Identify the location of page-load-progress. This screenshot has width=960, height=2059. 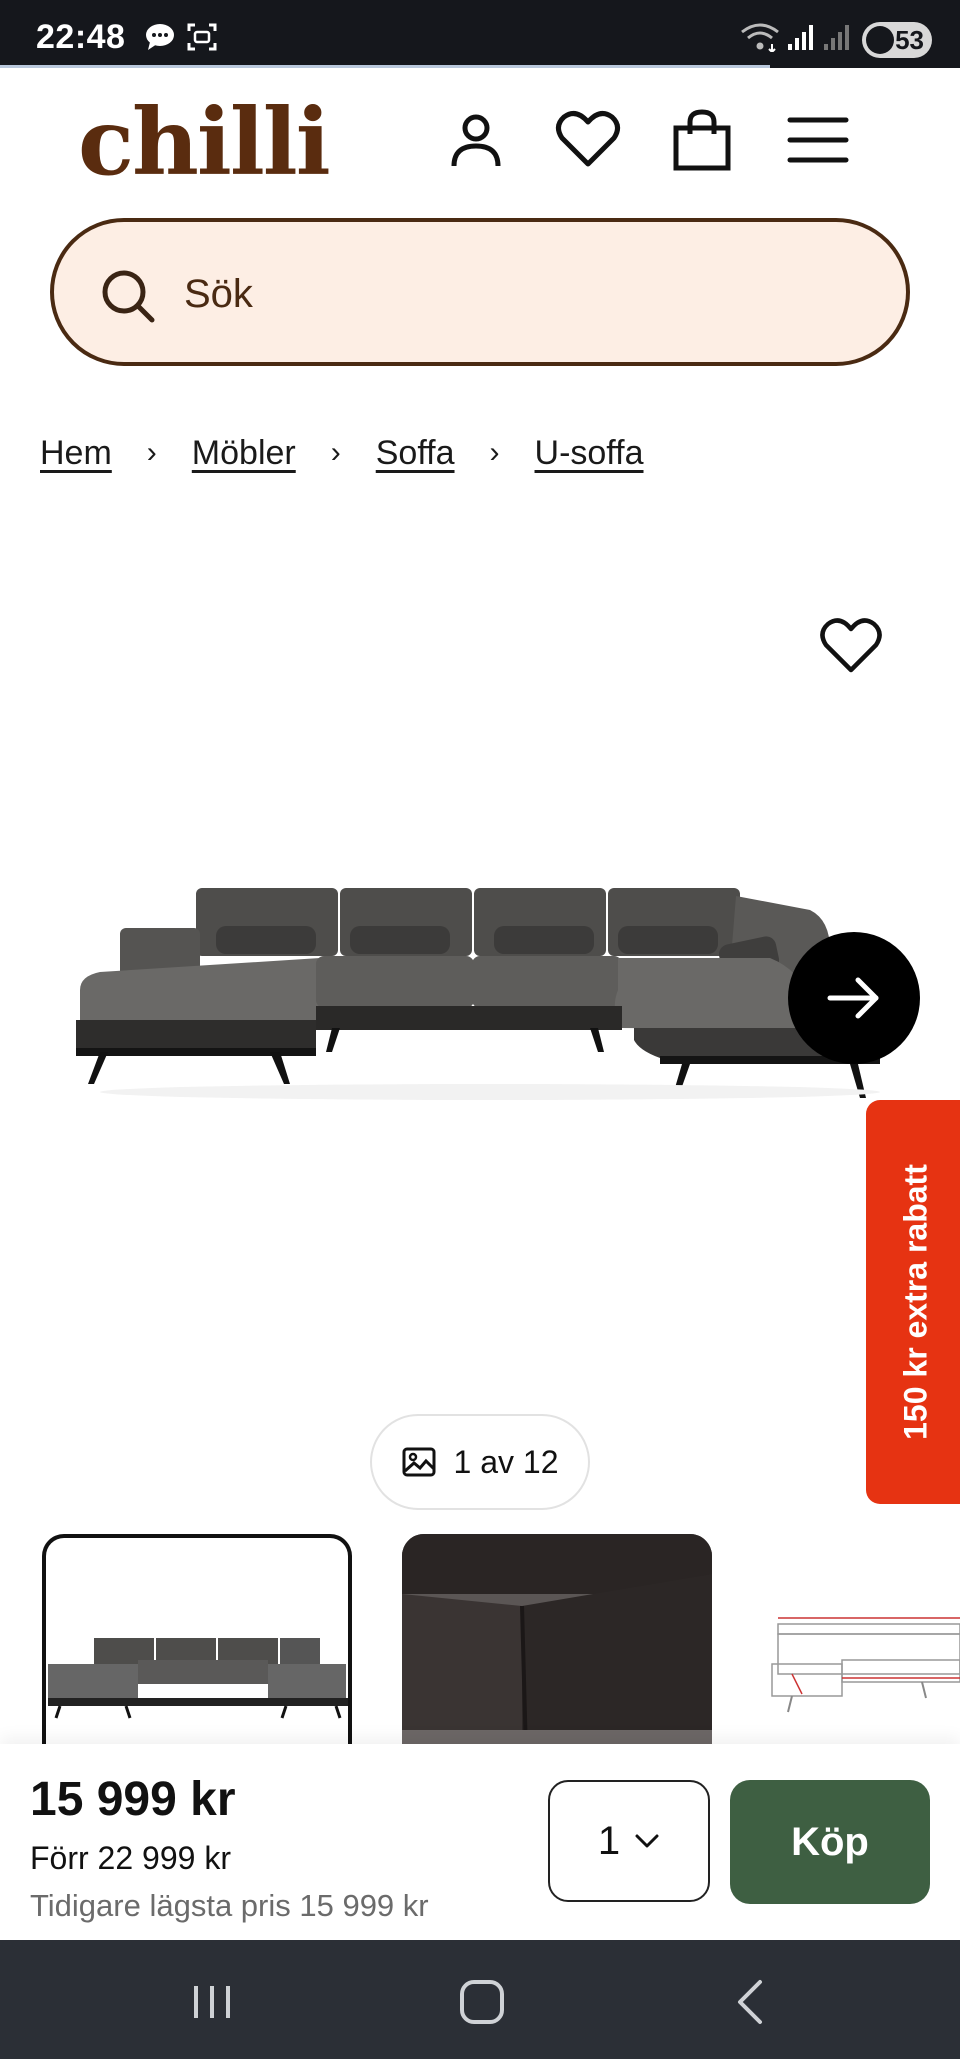
(385, 66).